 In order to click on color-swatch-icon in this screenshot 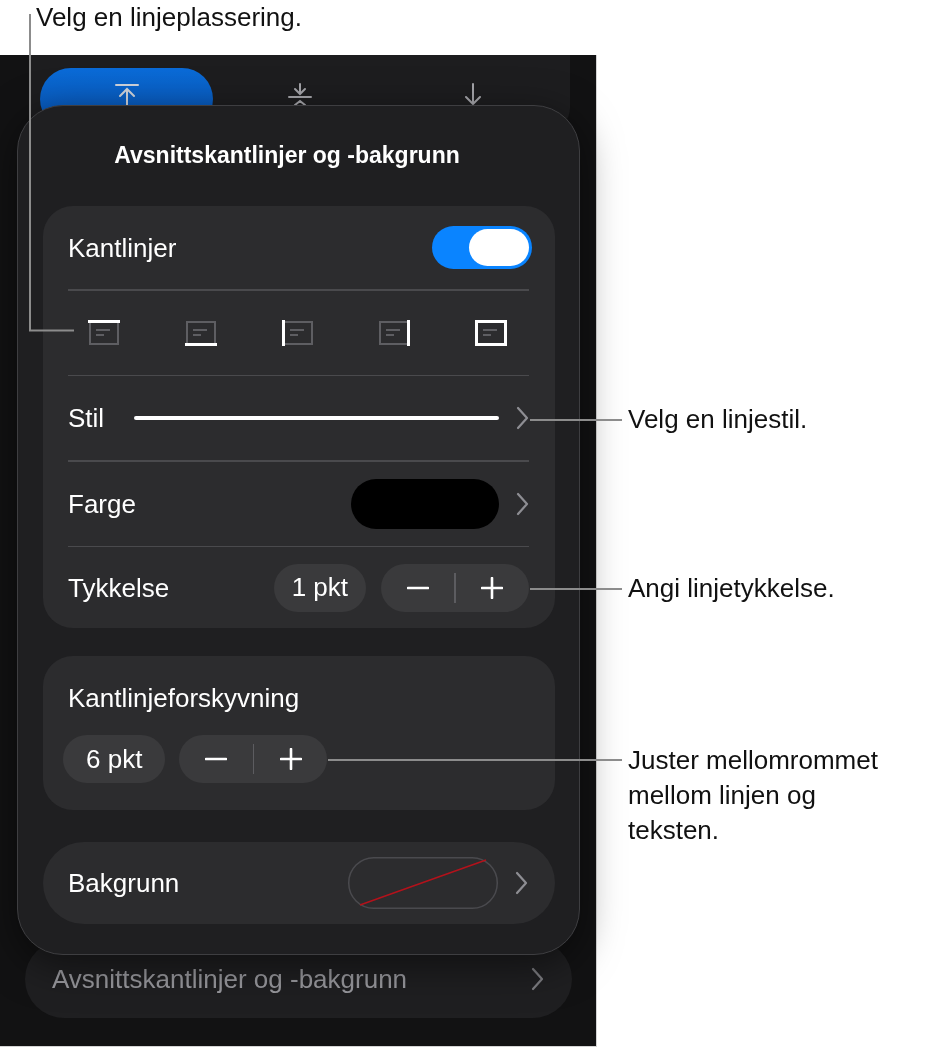, I will do `click(425, 503)`.